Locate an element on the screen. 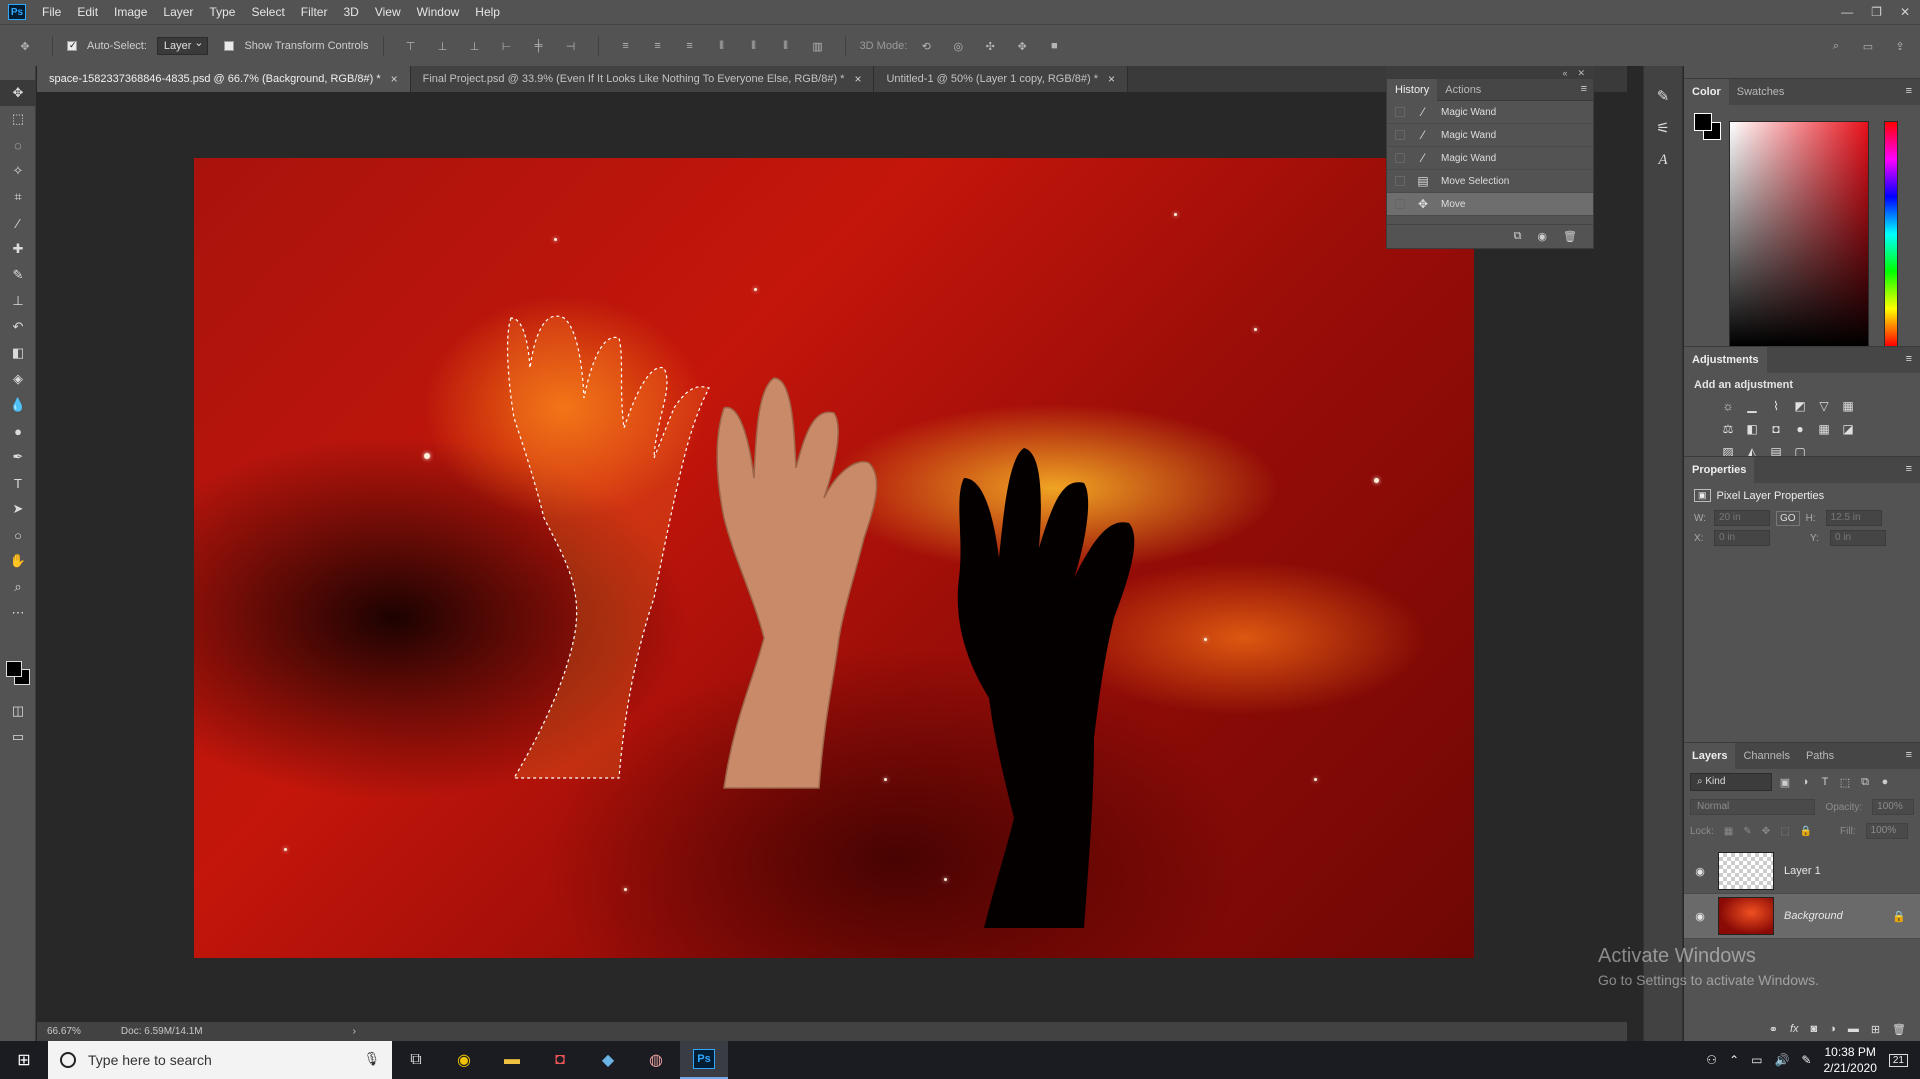  more-tools-icon: ⋯ is located at coordinates (18, 613).